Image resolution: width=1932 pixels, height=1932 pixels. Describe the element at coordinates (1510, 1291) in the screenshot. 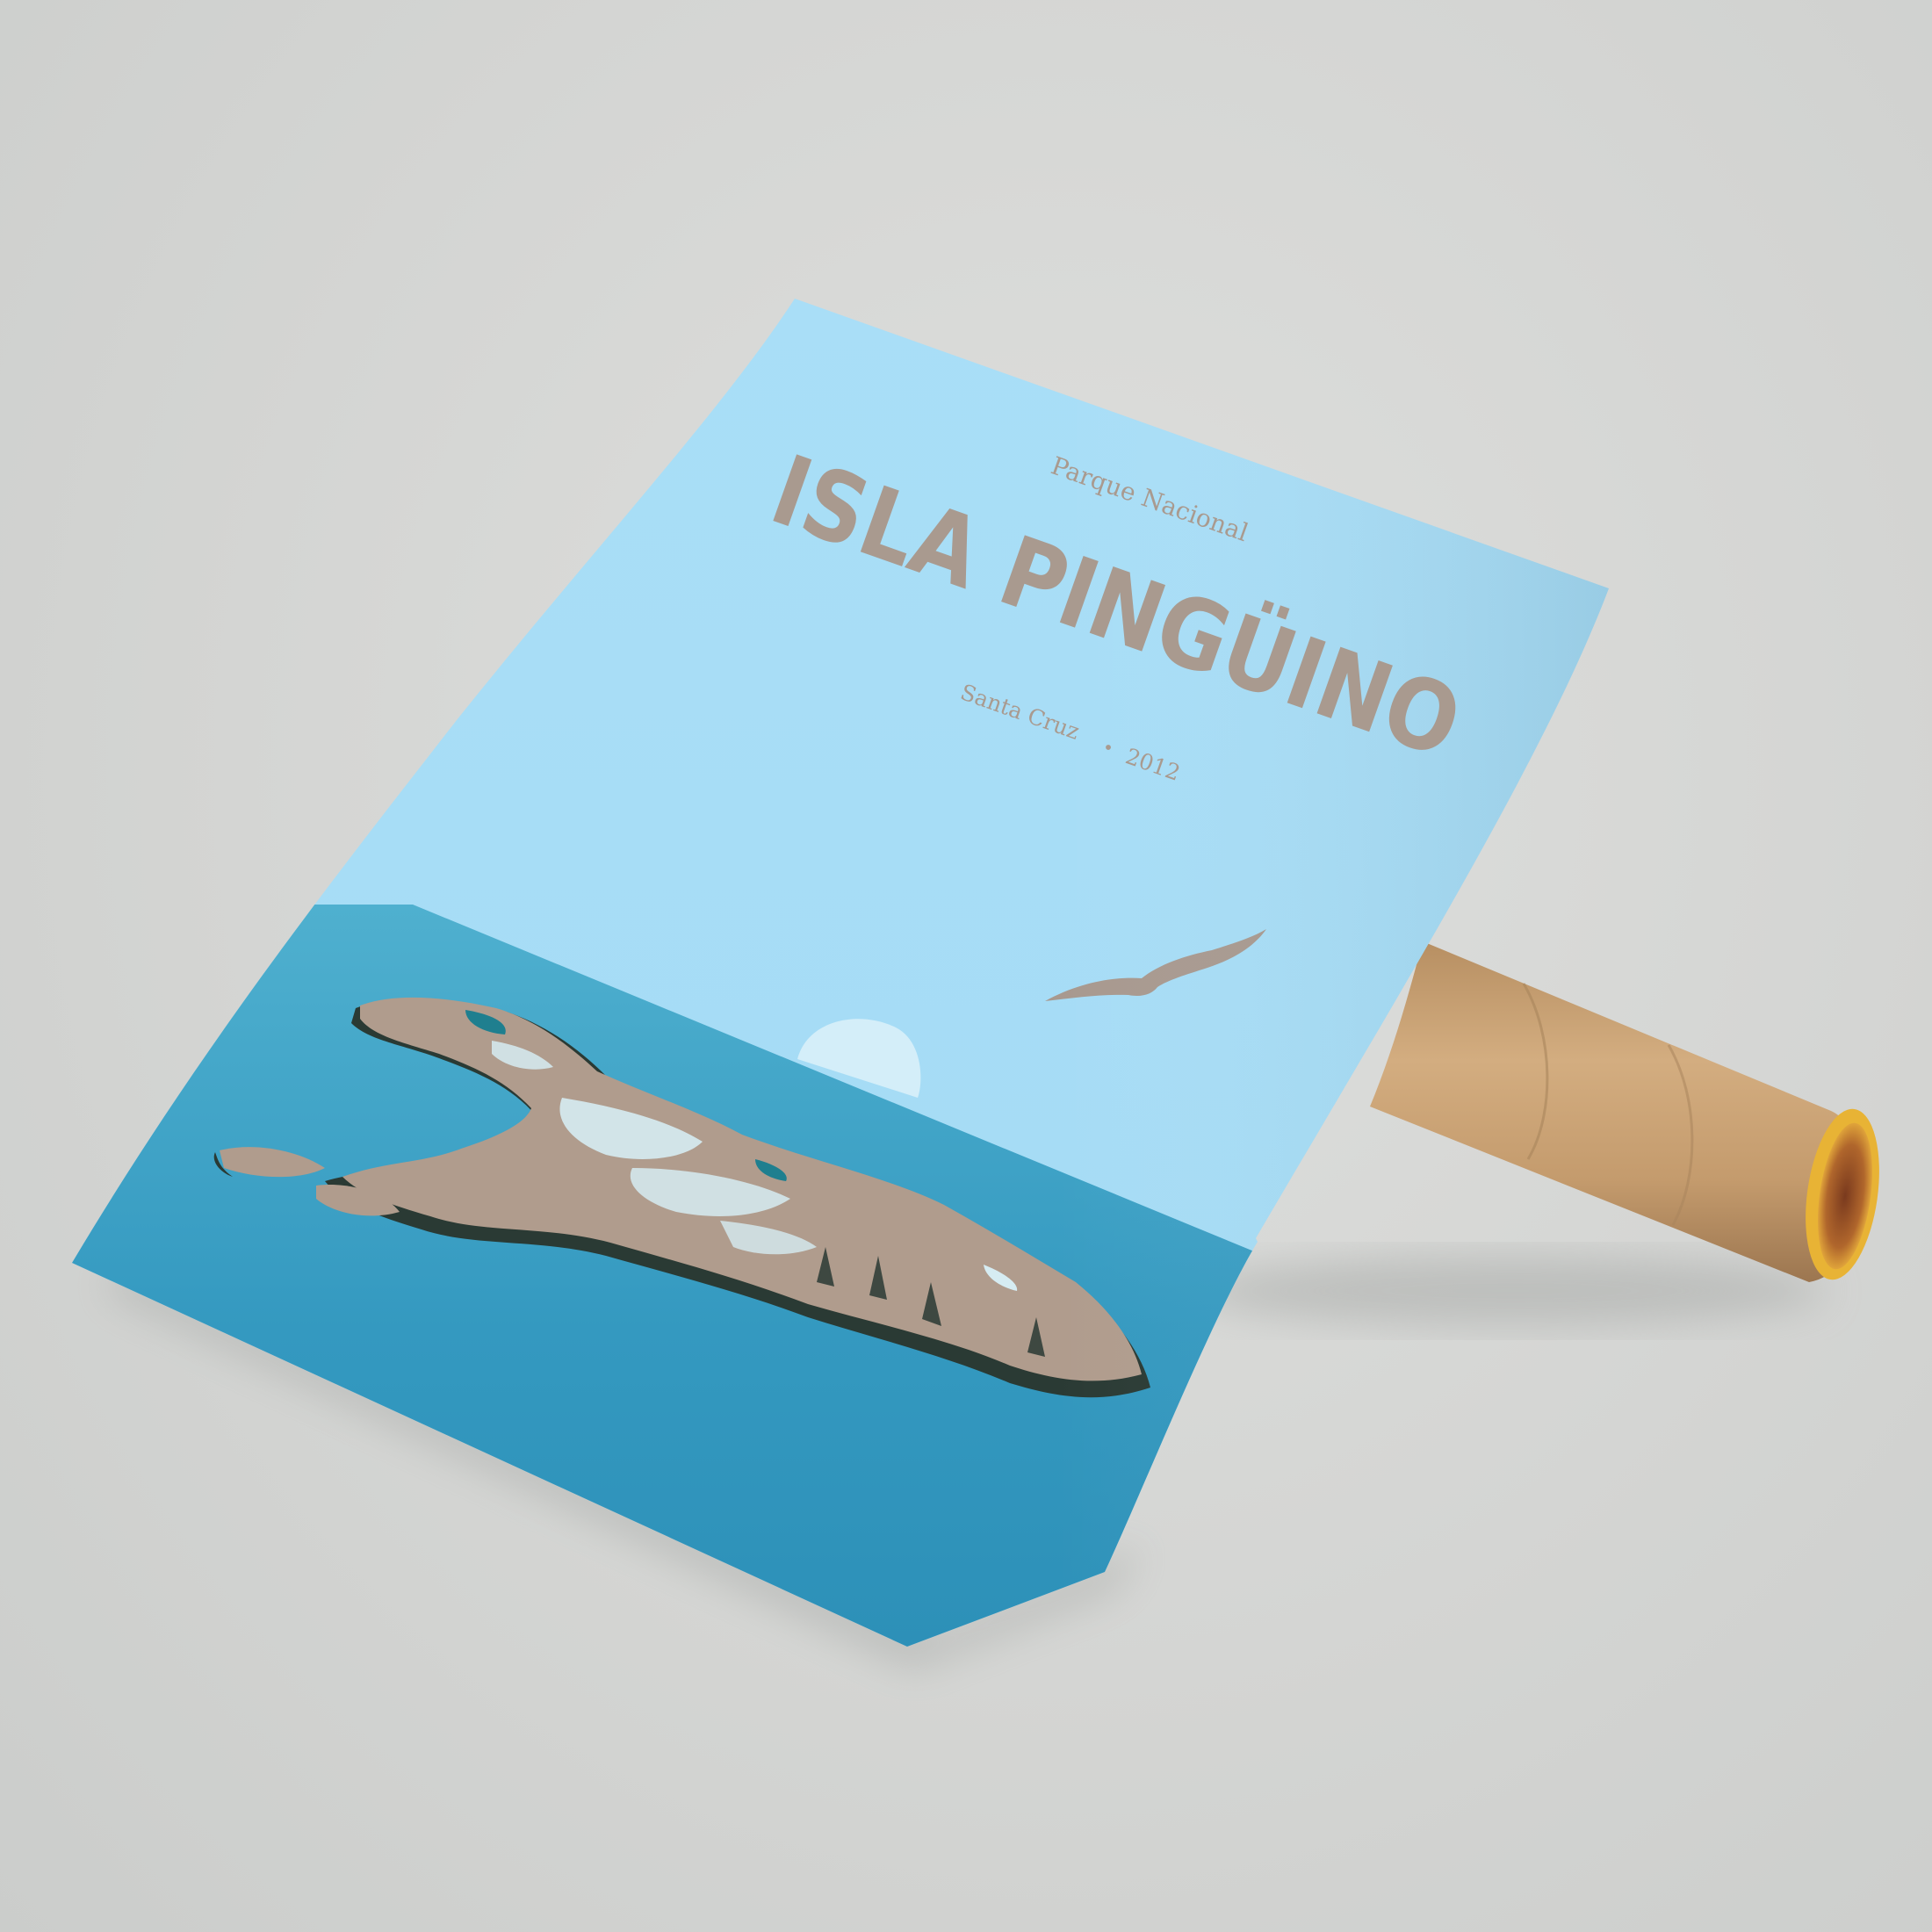

I see `tube-shadow` at that location.